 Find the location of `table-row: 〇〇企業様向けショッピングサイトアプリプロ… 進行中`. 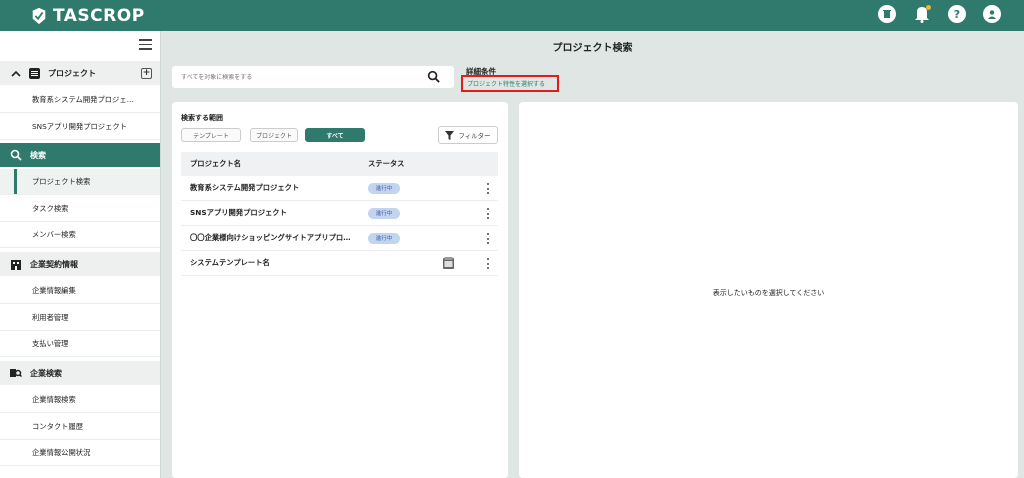

table-row: 〇〇企業様向けショッピングサイトアプリプロ… 進行中 is located at coordinates (339, 238).